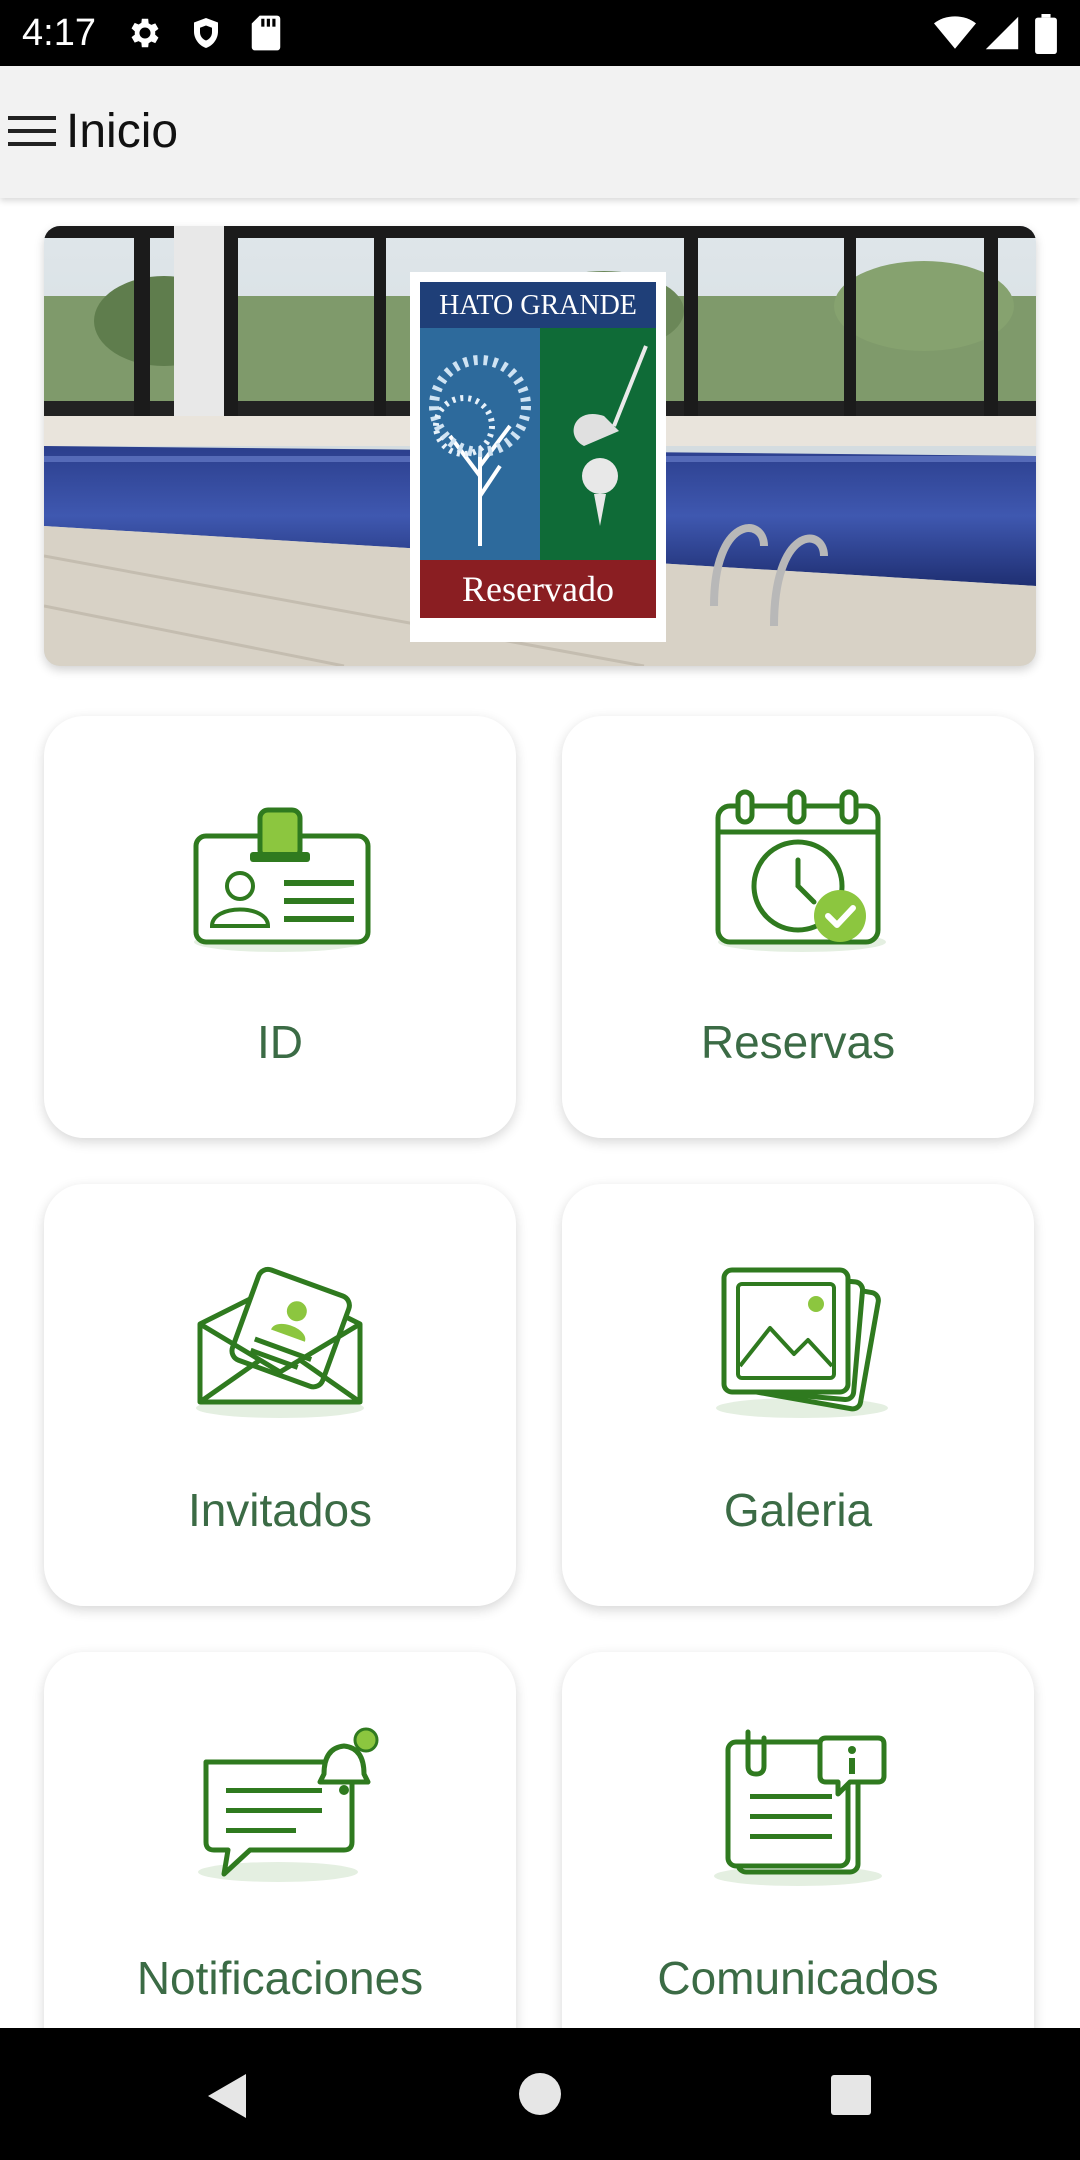 This screenshot has width=1080, height=2160. I want to click on menu-card-reservas: Reservas, so click(798, 927).